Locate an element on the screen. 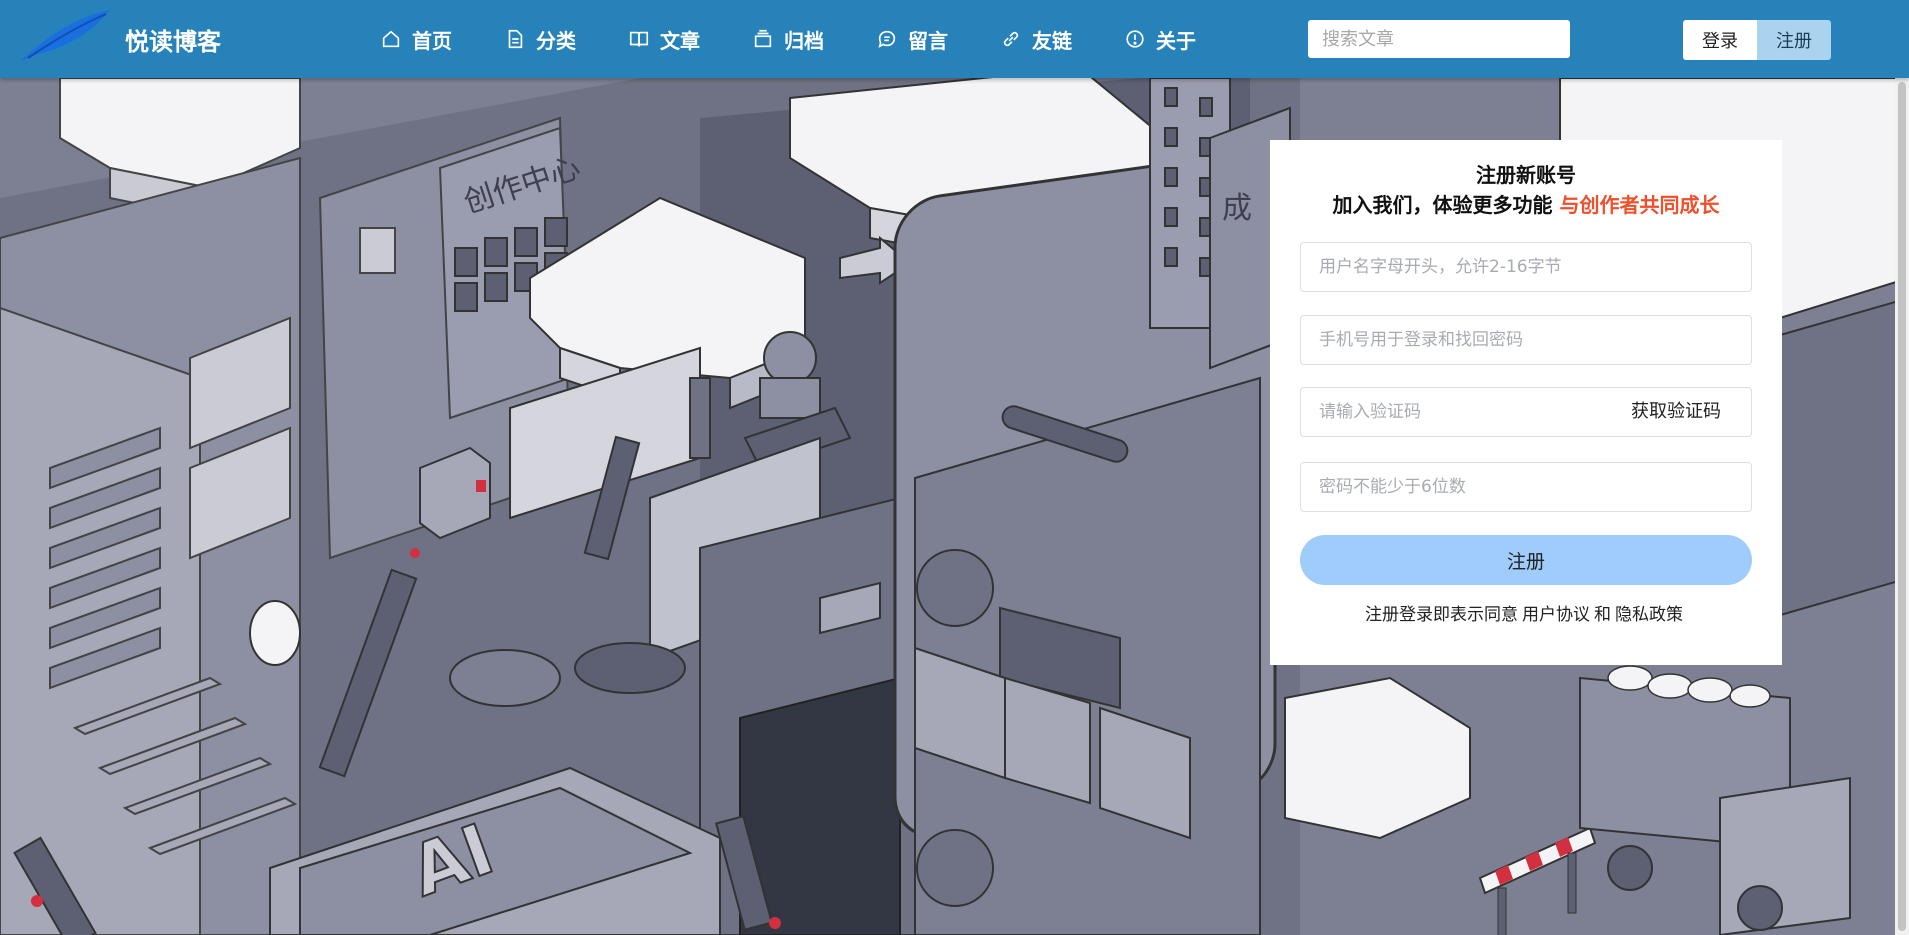 The height and width of the screenshot is (935, 1909). book-icon is located at coordinates (639, 39).